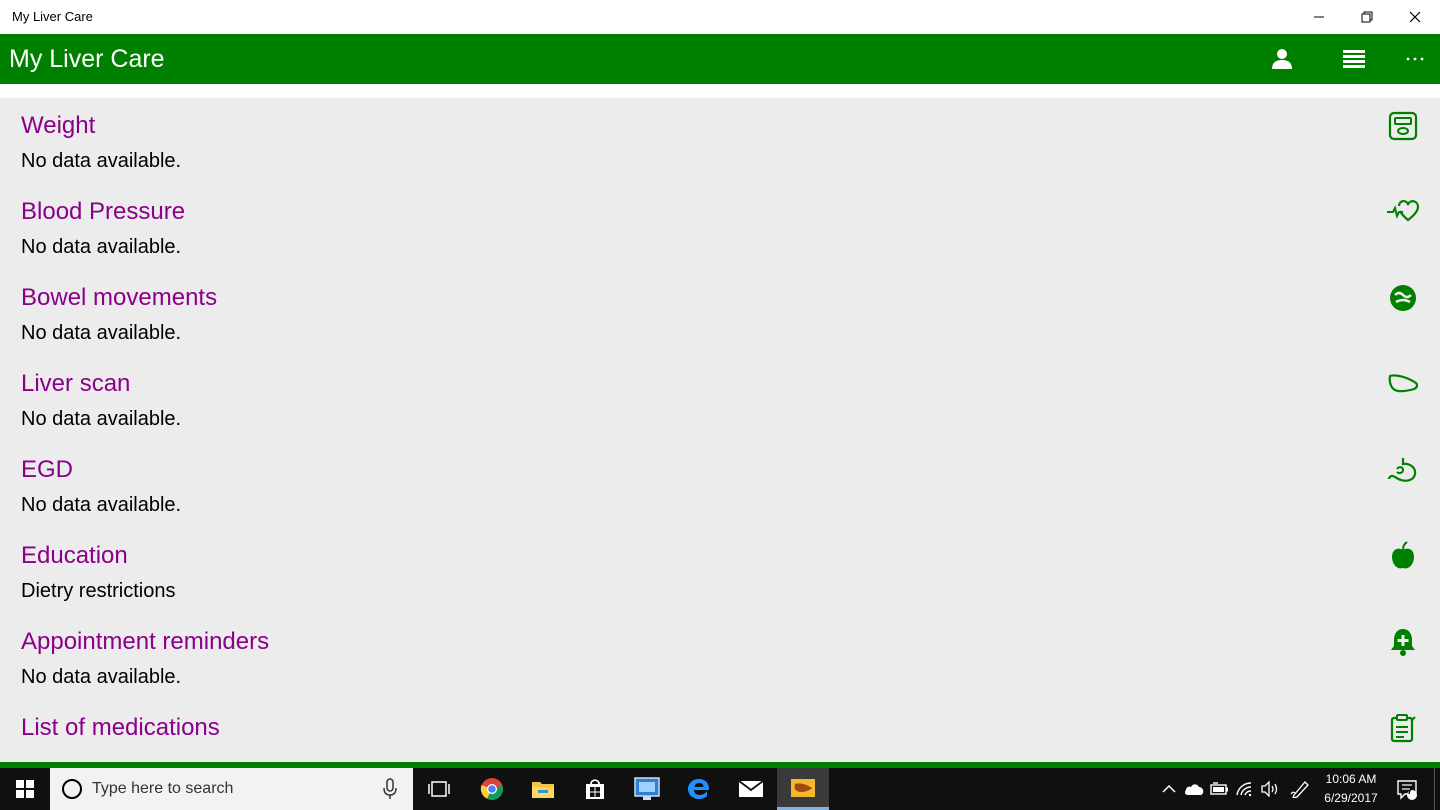 The height and width of the screenshot is (810, 1440). Describe the element at coordinates (1403, 384) in the screenshot. I see `liver-icon` at that location.